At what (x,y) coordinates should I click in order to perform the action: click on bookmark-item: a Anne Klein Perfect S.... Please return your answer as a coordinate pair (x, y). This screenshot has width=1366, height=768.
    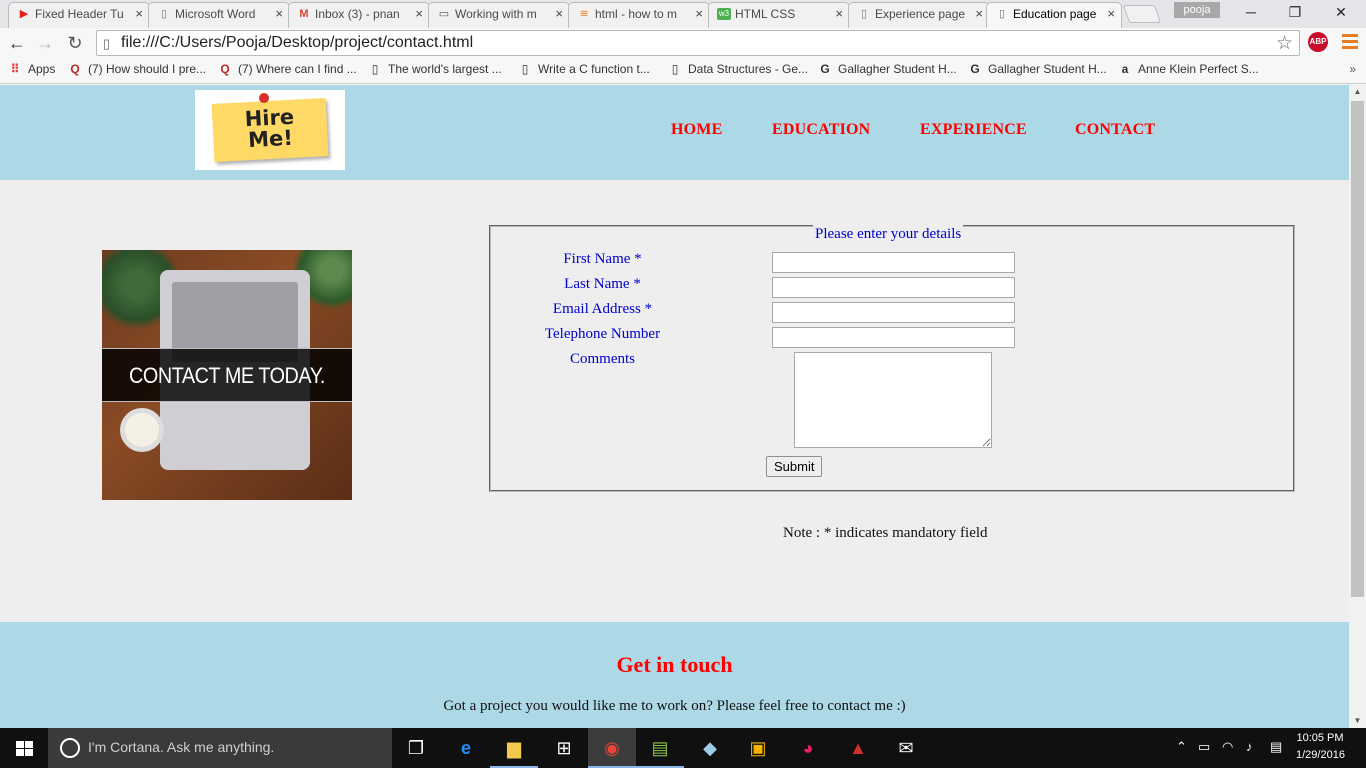
    Looking at the image, I should click on (1188, 69).